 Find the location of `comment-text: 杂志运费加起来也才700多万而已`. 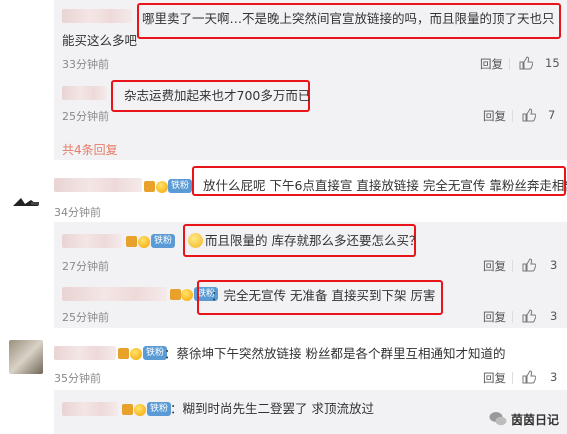

comment-text: 杂志运费加起来也才700多万而已 is located at coordinates (217, 95).